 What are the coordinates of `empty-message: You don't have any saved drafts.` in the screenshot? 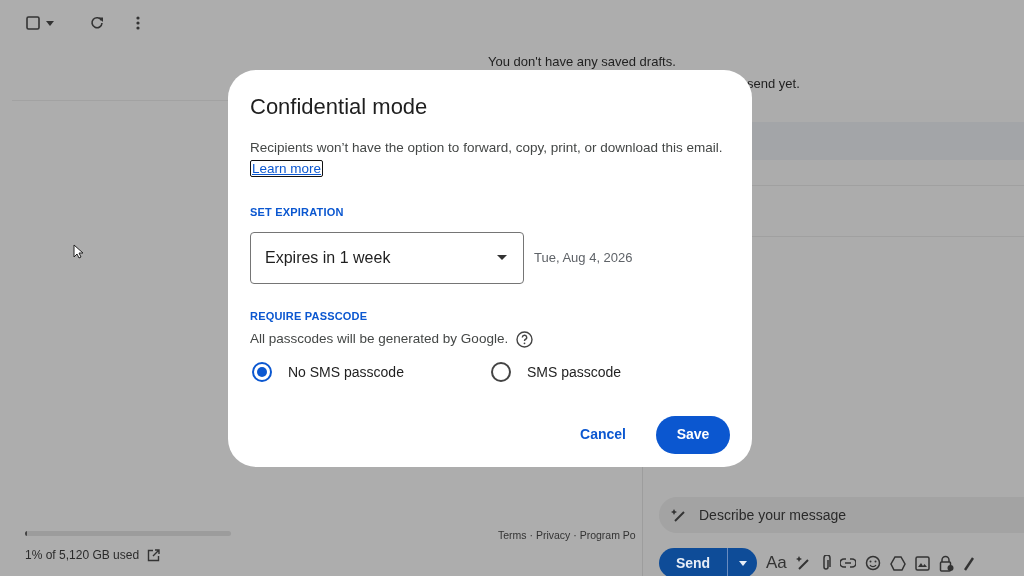 It's located at (582, 62).